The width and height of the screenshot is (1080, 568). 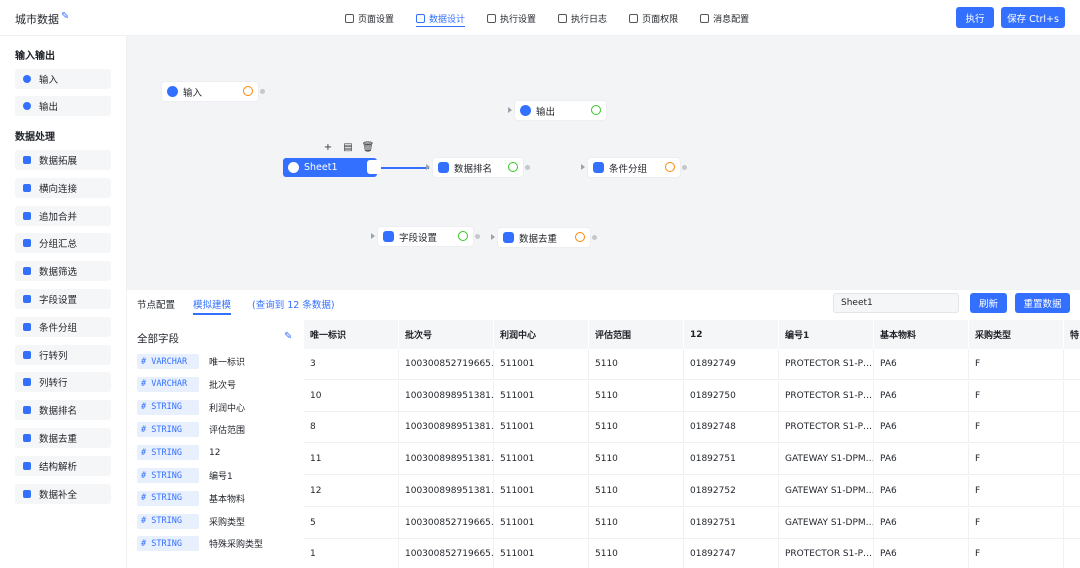 I want to click on nav-page-settings: 页面设置, so click(x=369, y=18).